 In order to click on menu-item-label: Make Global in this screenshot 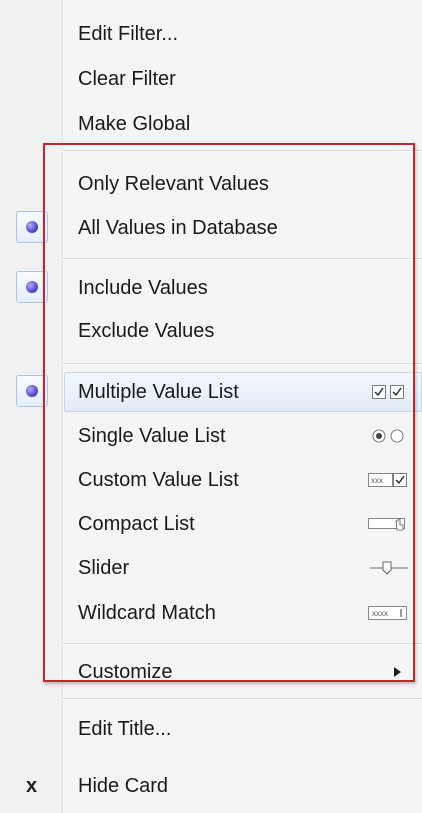, I will do `click(134, 124)`.